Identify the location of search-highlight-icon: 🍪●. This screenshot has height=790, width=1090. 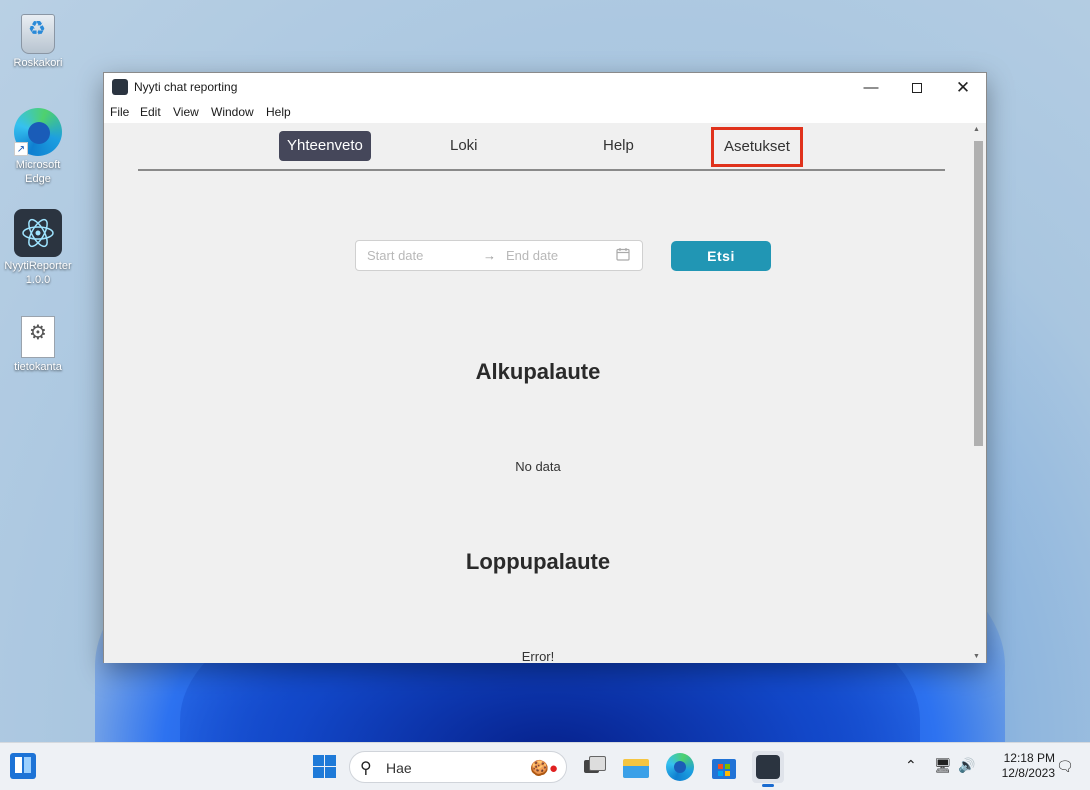
(544, 768).